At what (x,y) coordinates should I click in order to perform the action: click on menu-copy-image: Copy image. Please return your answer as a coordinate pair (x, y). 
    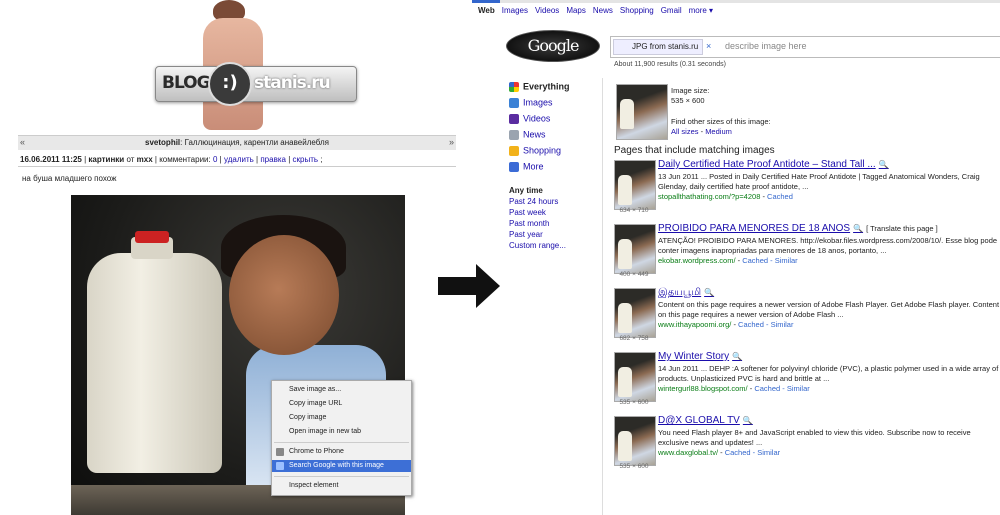
    Looking at the image, I should click on (341, 418).